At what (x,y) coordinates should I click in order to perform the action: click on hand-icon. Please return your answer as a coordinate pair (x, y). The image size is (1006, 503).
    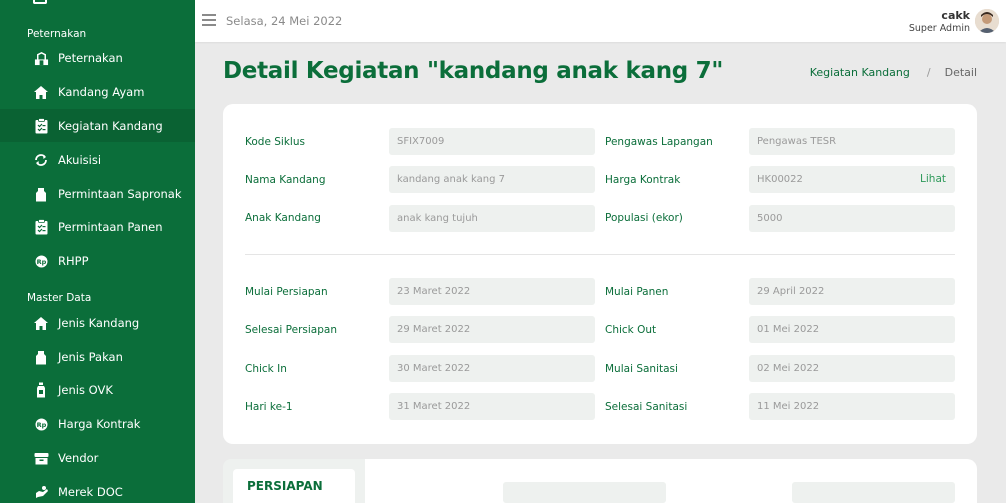
    Looking at the image, I should click on (41, 492).